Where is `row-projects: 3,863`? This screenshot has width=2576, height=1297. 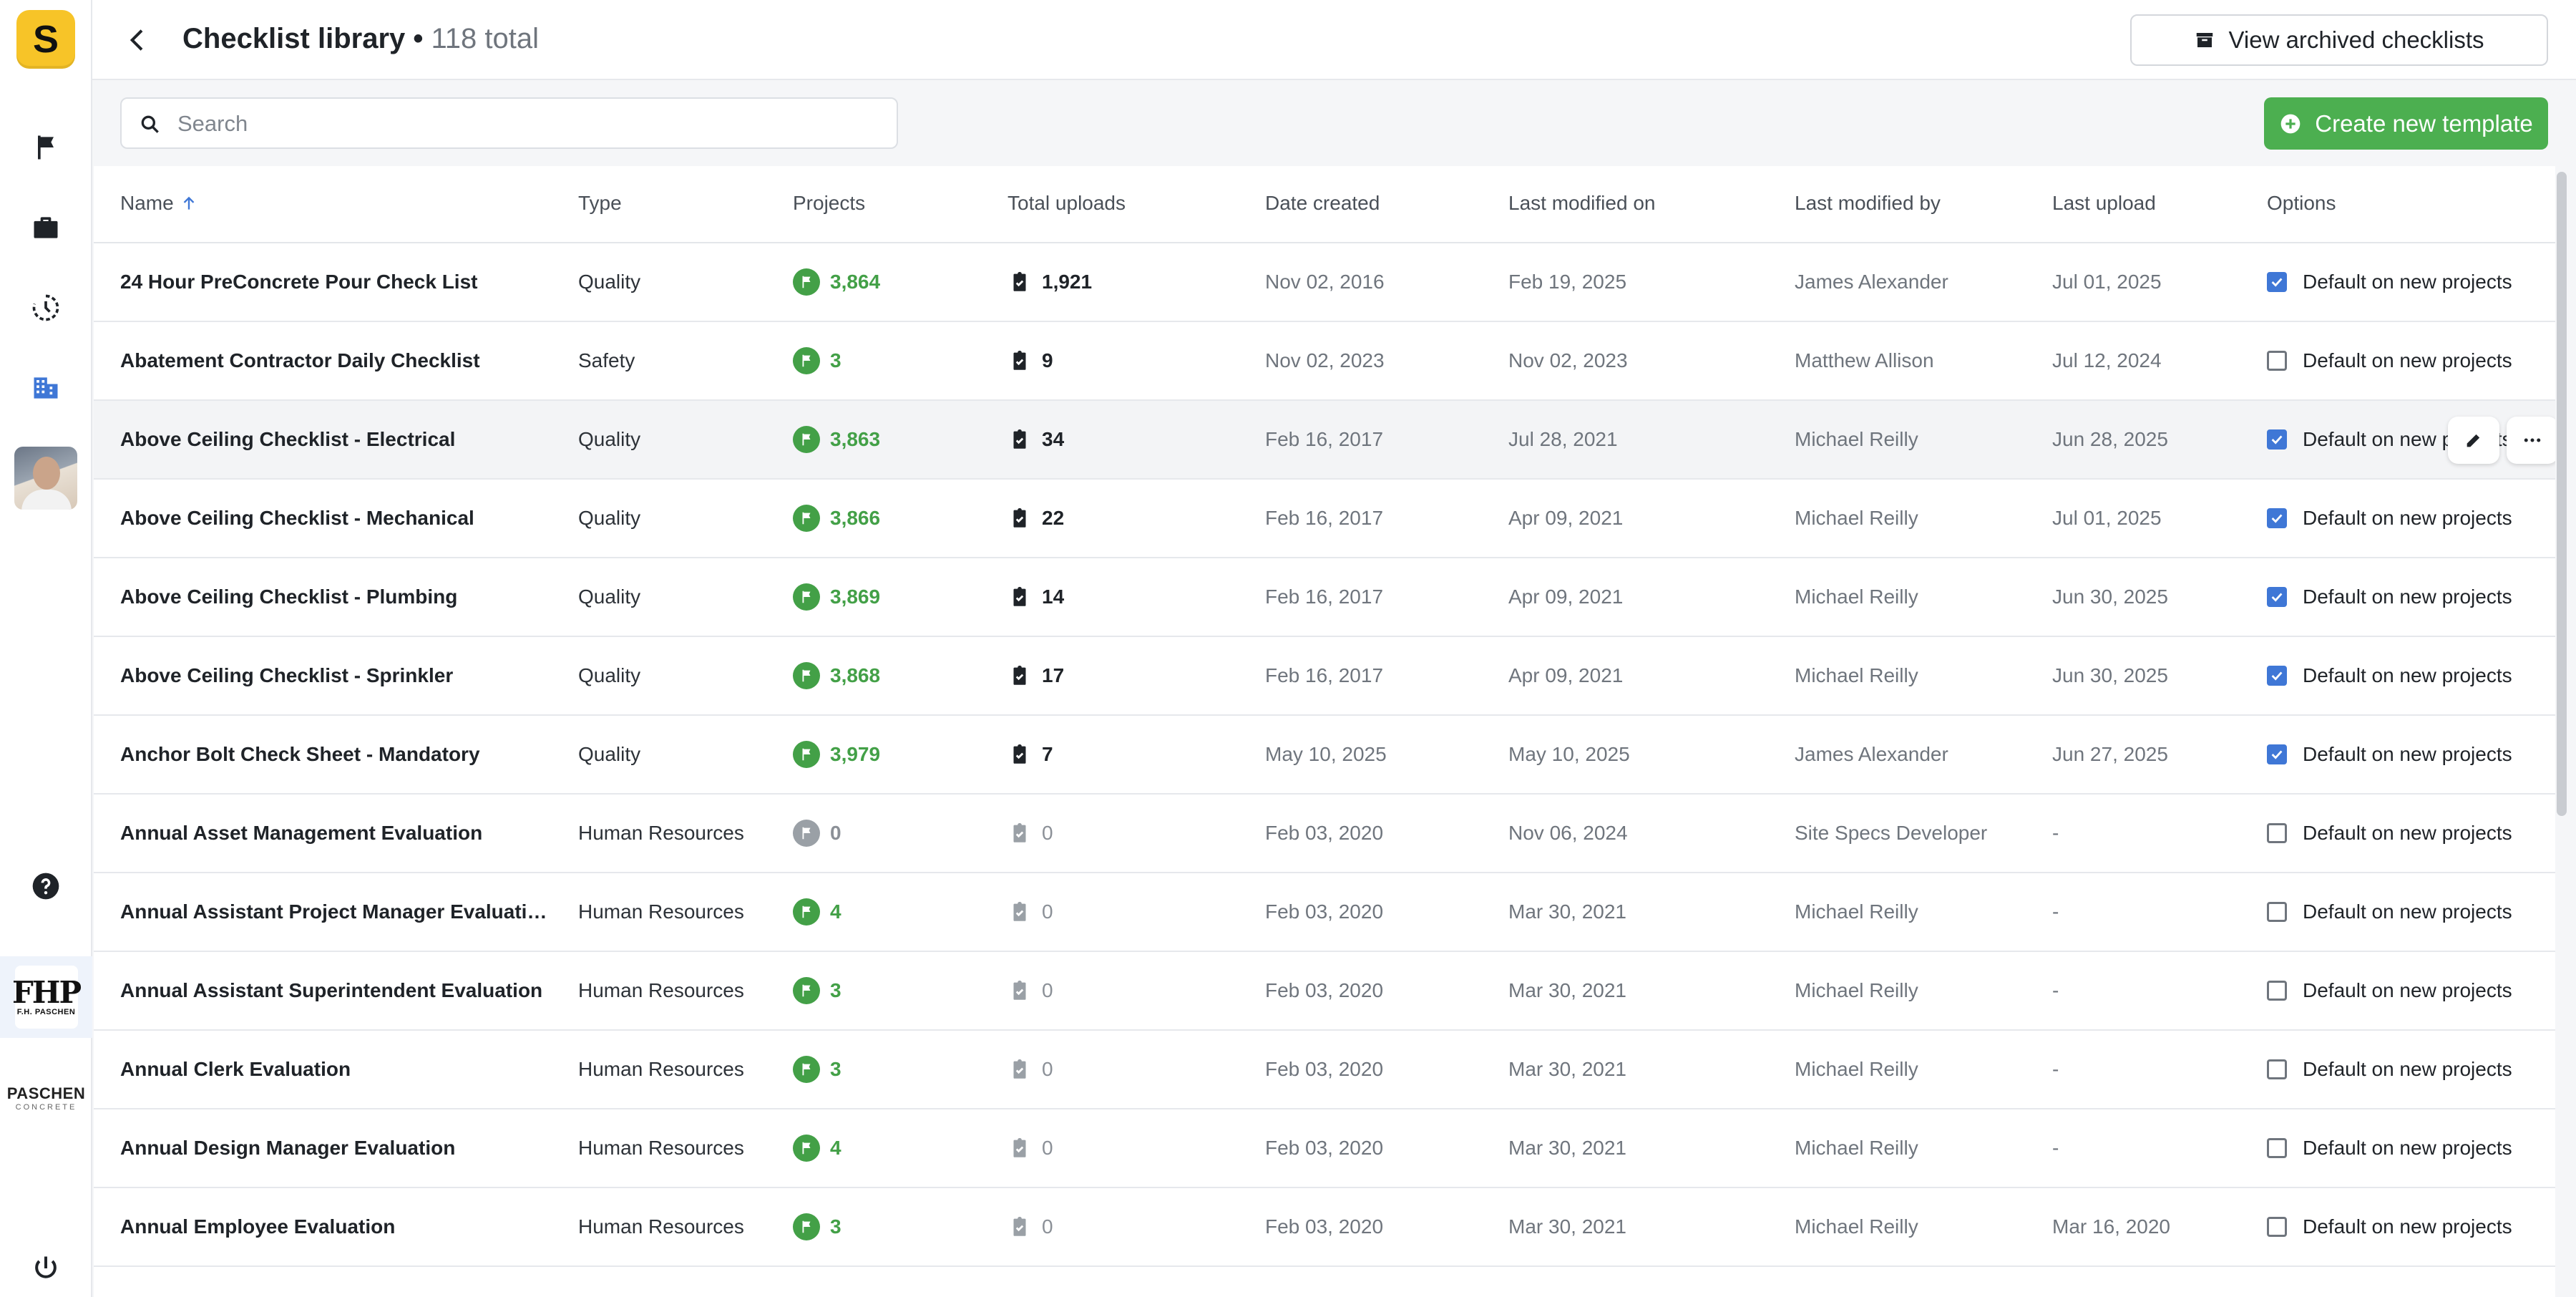
row-projects: 3,863 is located at coordinates (836, 439).